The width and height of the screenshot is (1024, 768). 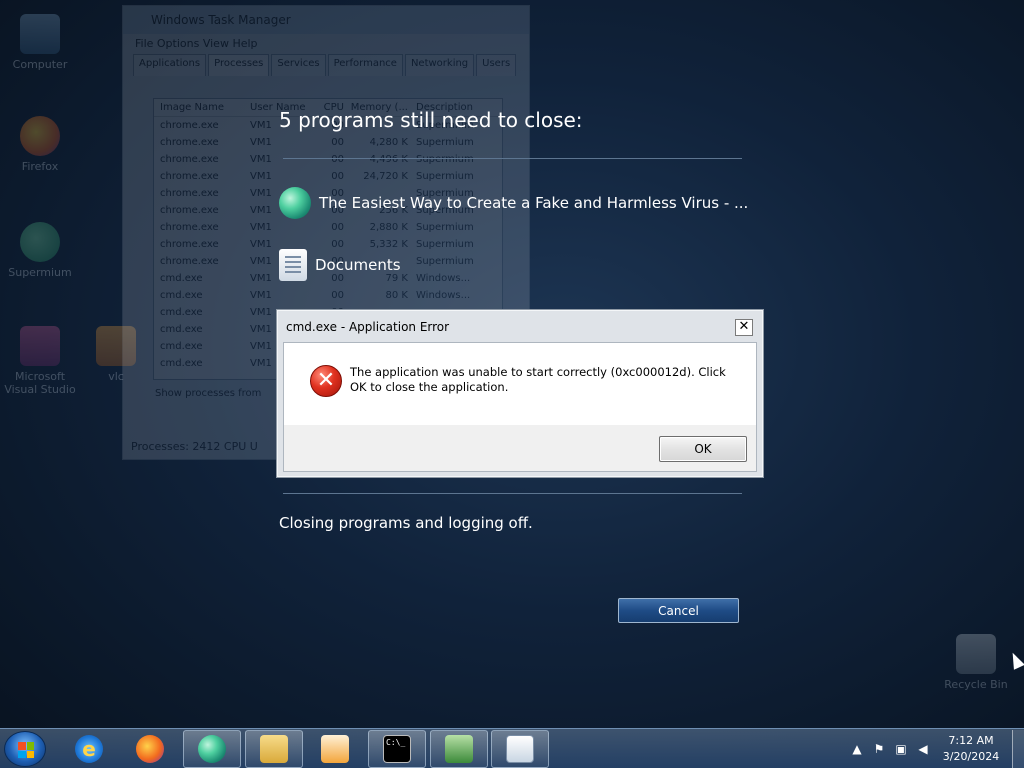 I want to click on documents-icon, so click(x=293, y=265).